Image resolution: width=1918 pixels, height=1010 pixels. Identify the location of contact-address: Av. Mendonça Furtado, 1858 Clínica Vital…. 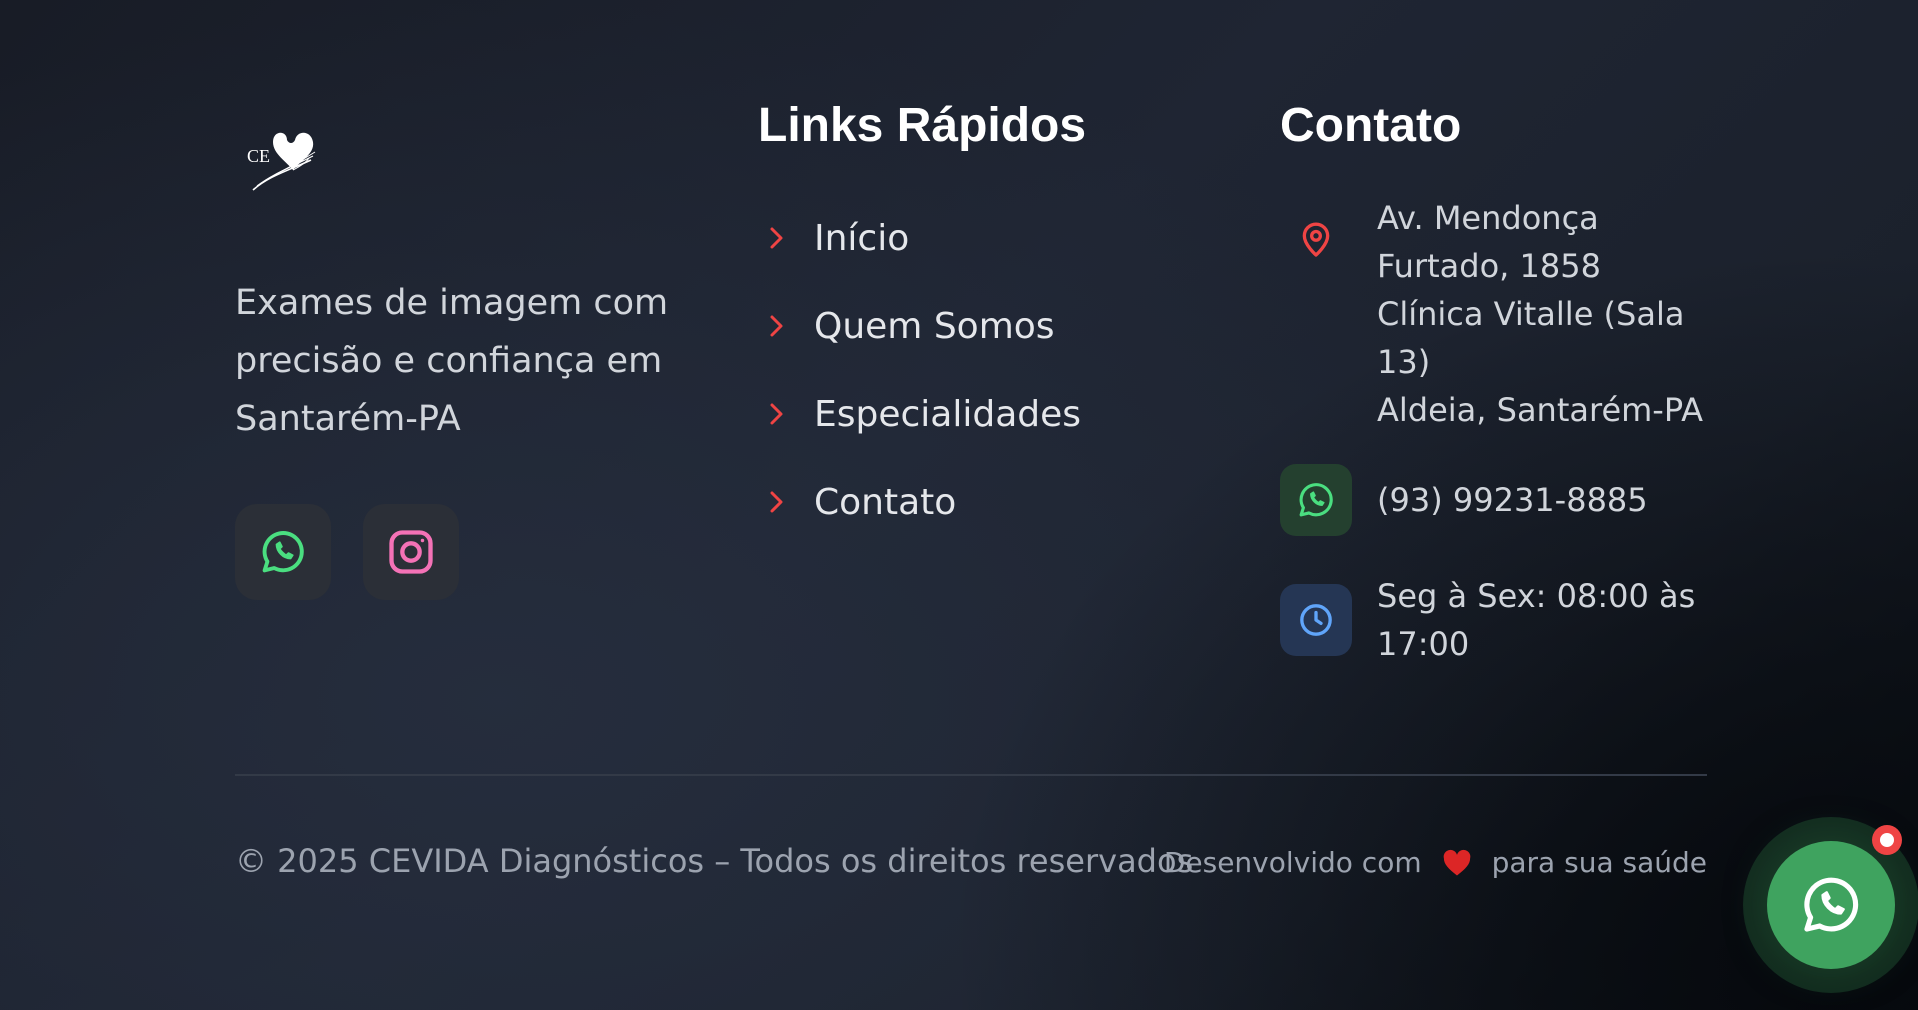
(1500, 314).